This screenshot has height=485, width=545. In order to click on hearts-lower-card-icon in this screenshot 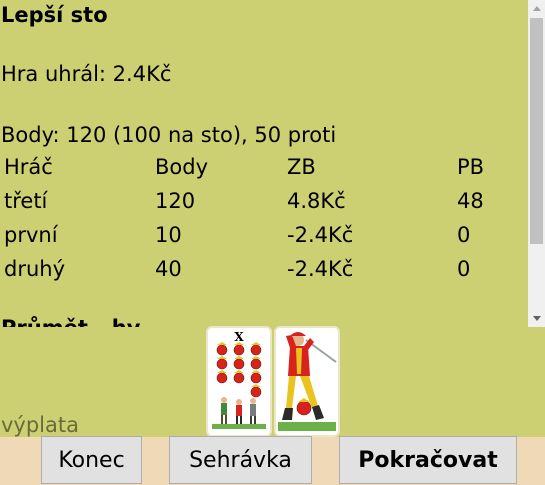, I will do `click(307, 381)`.